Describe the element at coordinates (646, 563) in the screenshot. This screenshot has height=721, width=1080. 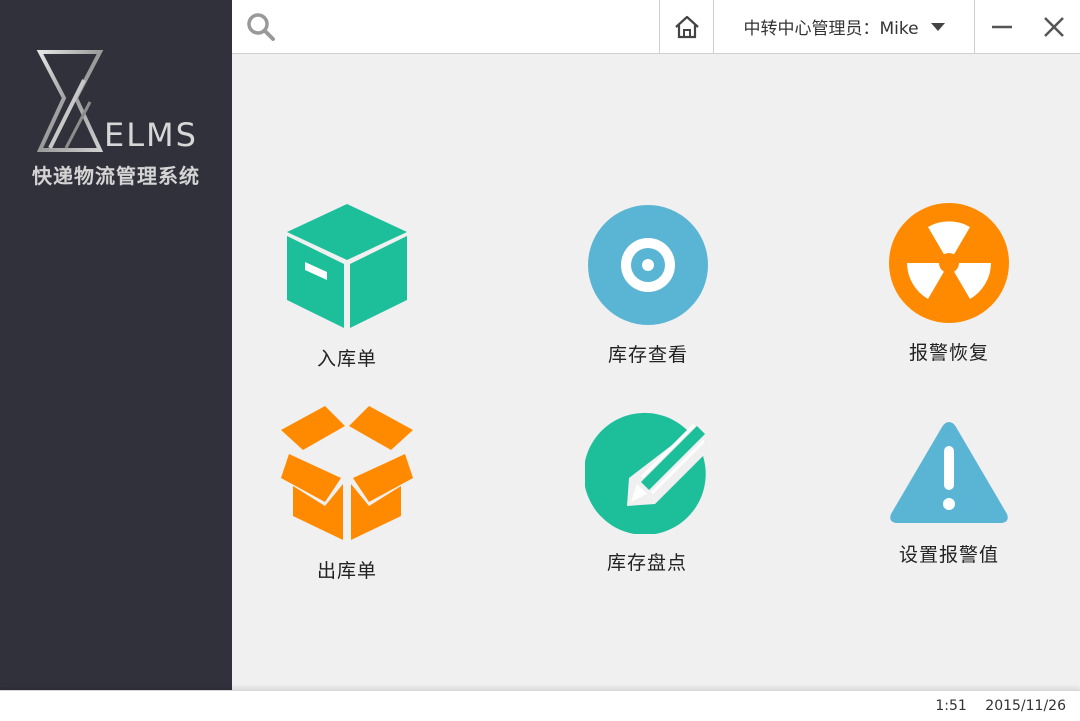
I see `tile-label: 库存盘点` at that location.